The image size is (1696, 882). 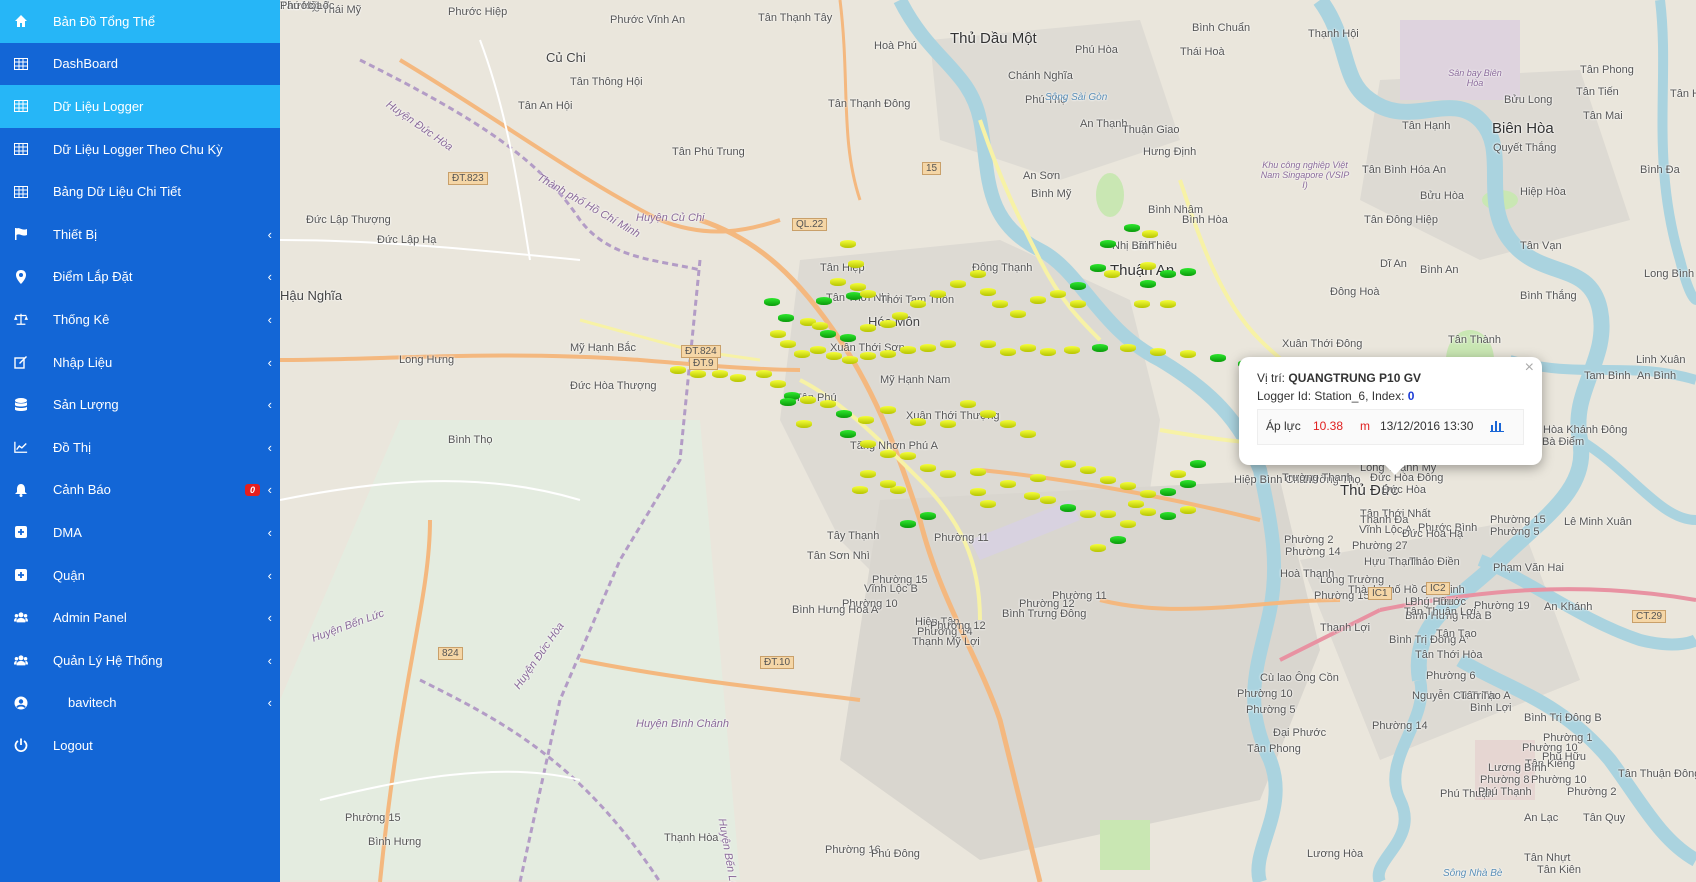 I want to click on sidebar-item-0: Bản Đồ Tổng Thể, so click(x=140, y=21).